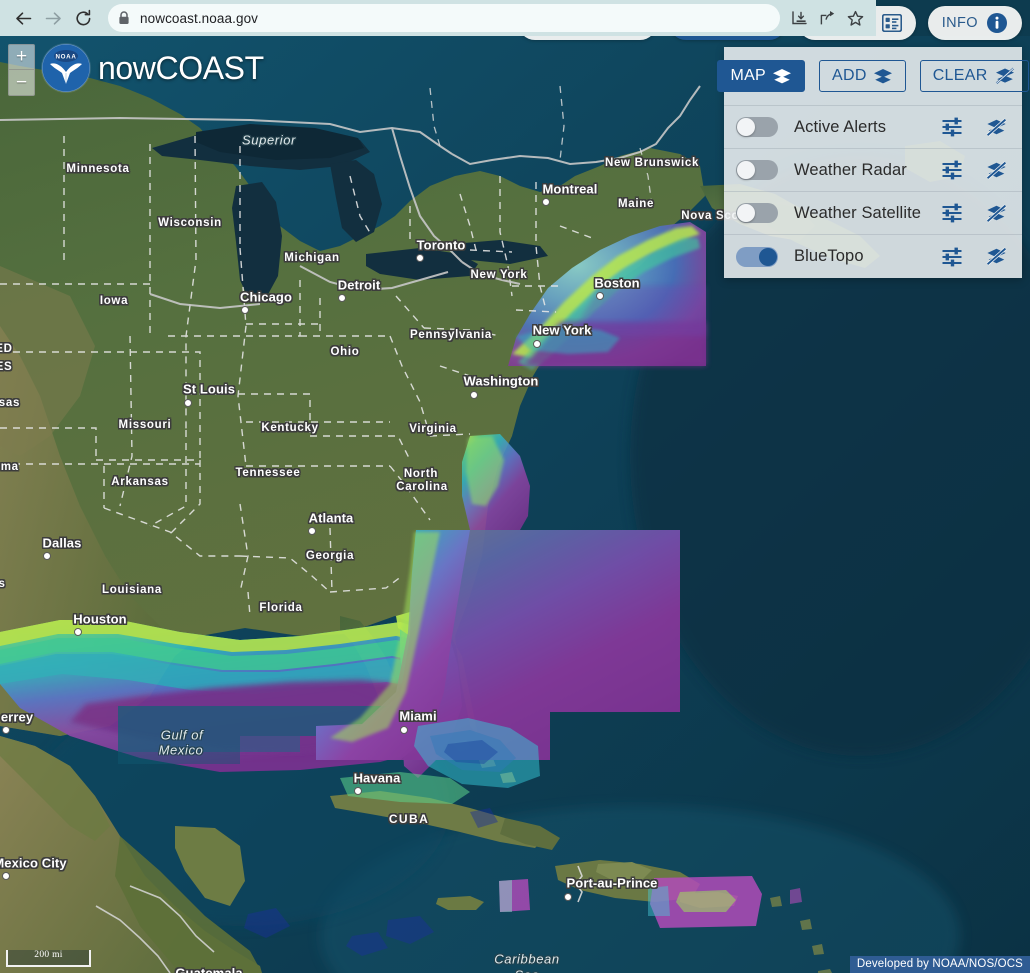  What do you see at coordinates (23, 18) in the screenshot?
I see `back-button` at bounding box center [23, 18].